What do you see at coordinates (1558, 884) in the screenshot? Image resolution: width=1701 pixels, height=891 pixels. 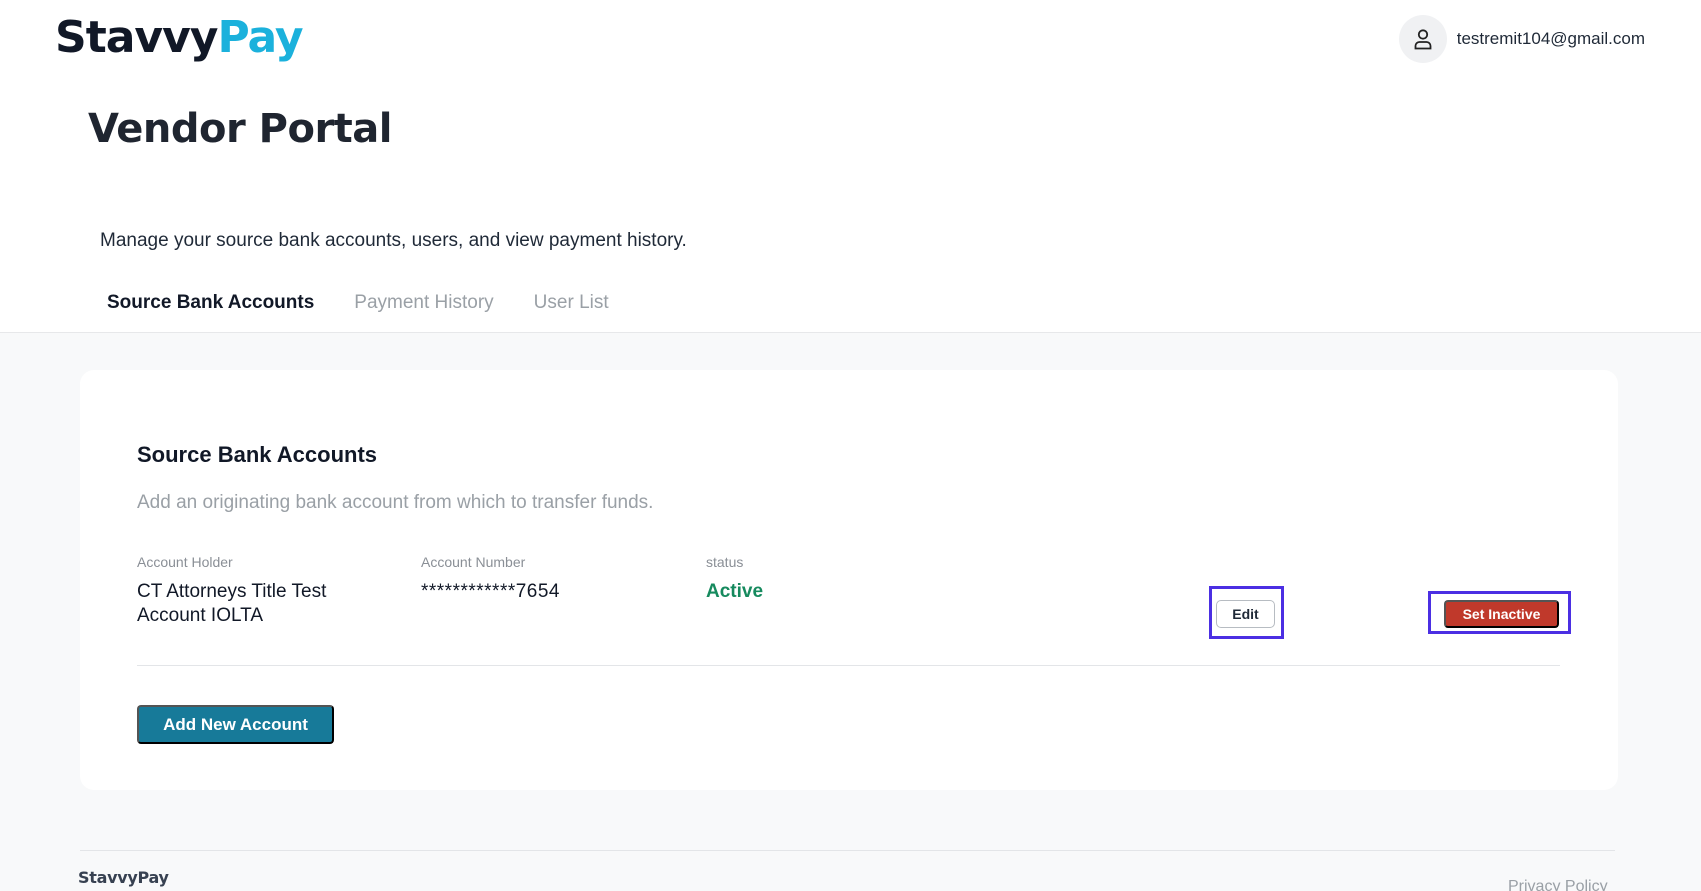 I see `privacy-policy-link: Privacy Policy` at bounding box center [1558, 884].